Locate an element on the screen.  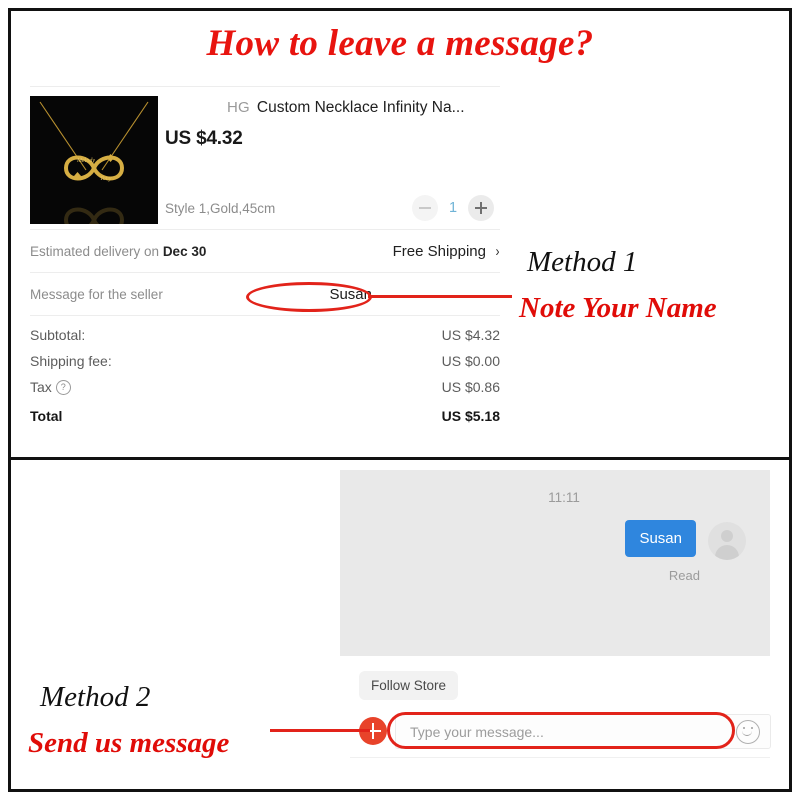
necklace-image: Melody Tony is located at coordinates (94, 160).